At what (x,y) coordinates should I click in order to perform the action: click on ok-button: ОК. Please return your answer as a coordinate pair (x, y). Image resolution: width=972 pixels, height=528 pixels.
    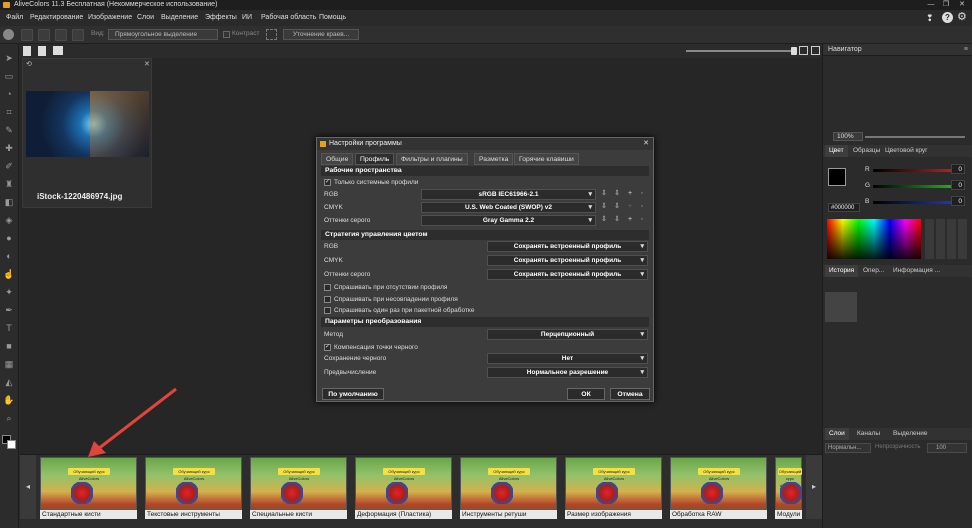
    Looking at the image, I should click on (586, 394).